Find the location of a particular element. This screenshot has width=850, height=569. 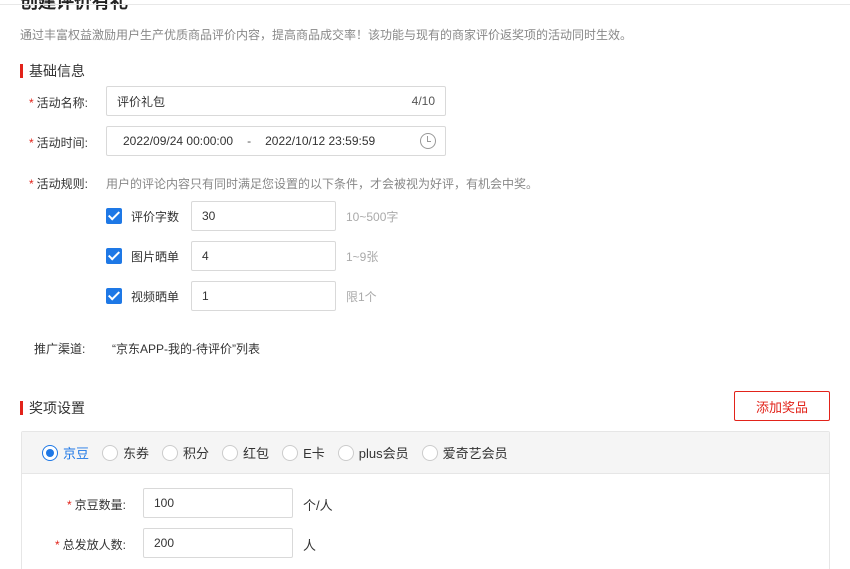

rule-row-word-count: 评价字数 30 10~500字 is located at coordinates (252, 216).